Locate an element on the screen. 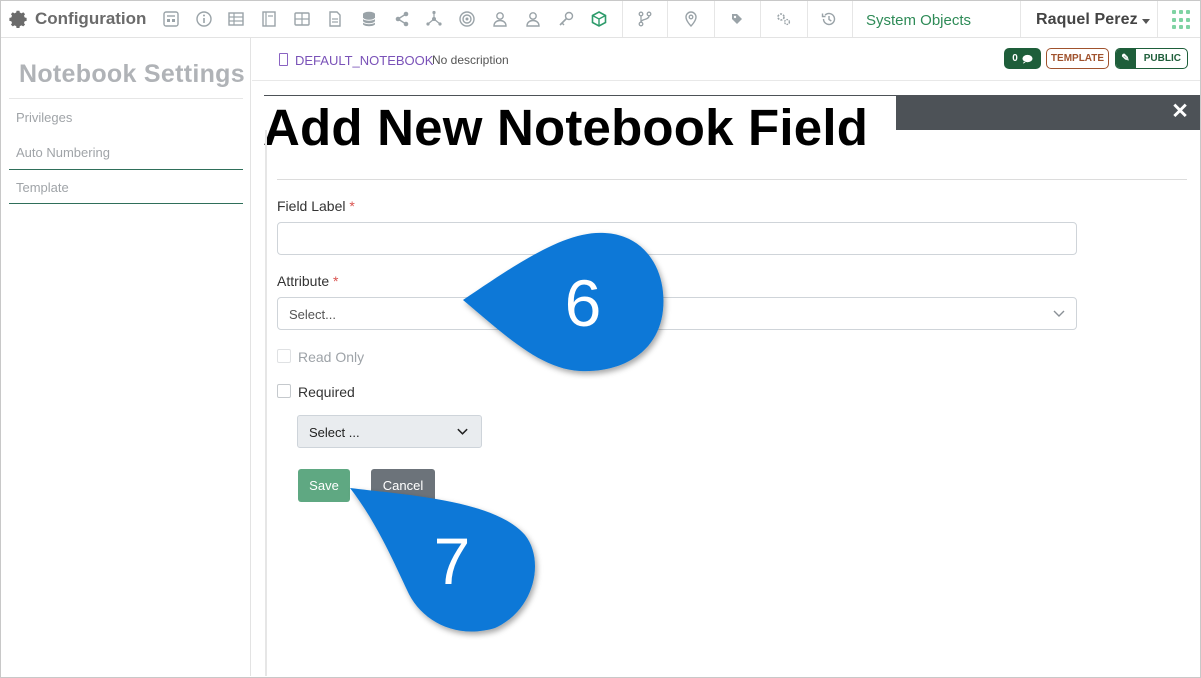 The image size is (1201, 678). badge-icon is located at coordinates (467, 19).